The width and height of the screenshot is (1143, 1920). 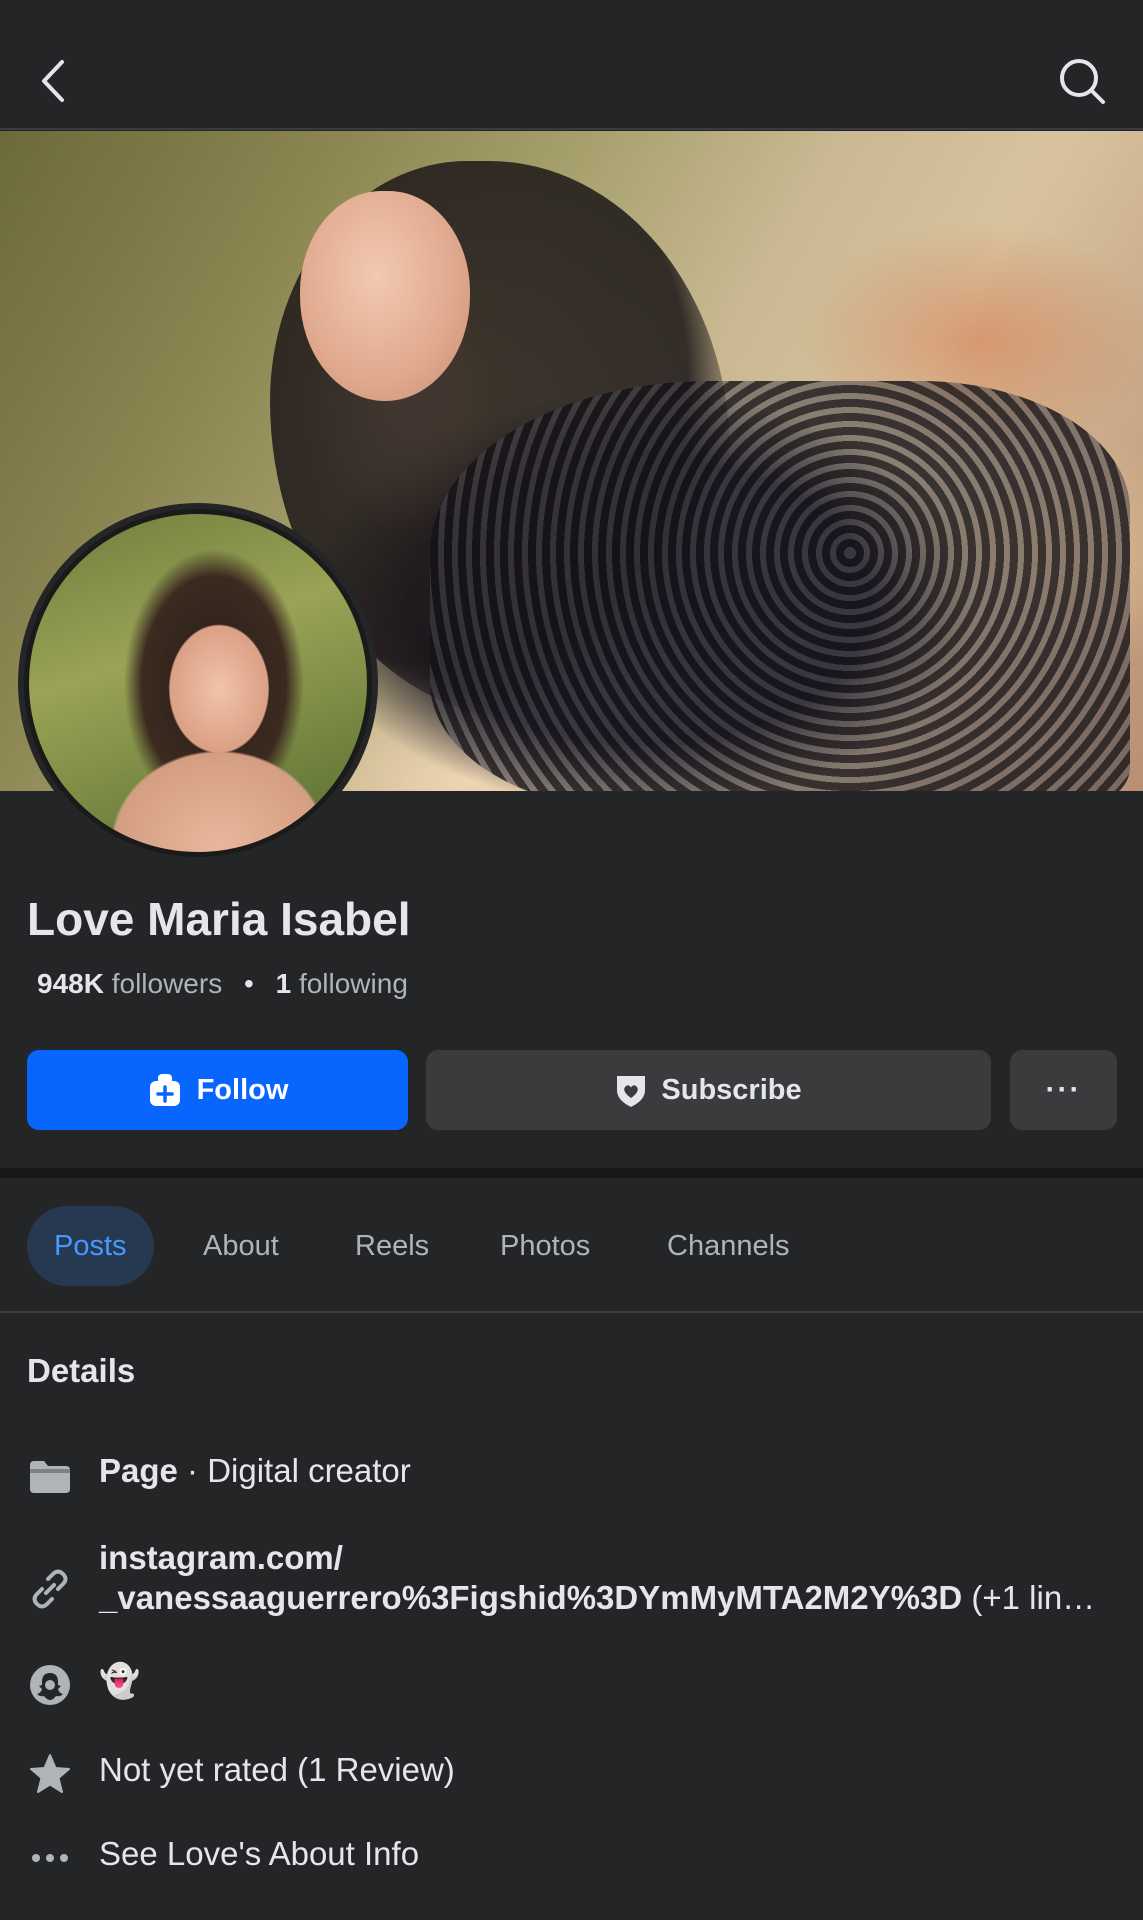 I want to click on profile-avatar, so click(x=198, y=683).